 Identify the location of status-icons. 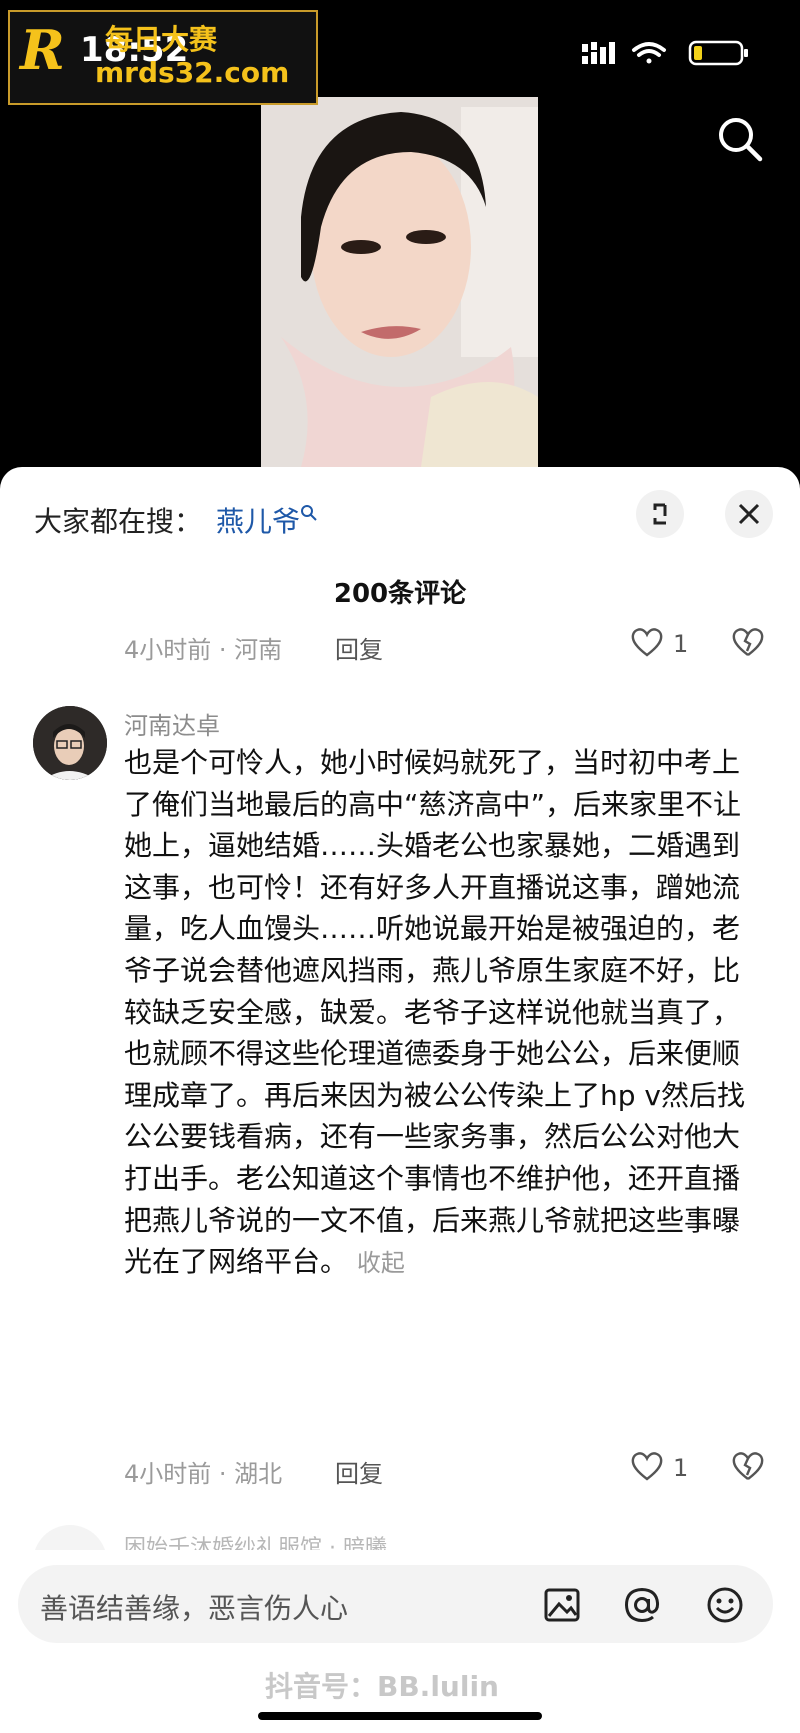
(667, 53).